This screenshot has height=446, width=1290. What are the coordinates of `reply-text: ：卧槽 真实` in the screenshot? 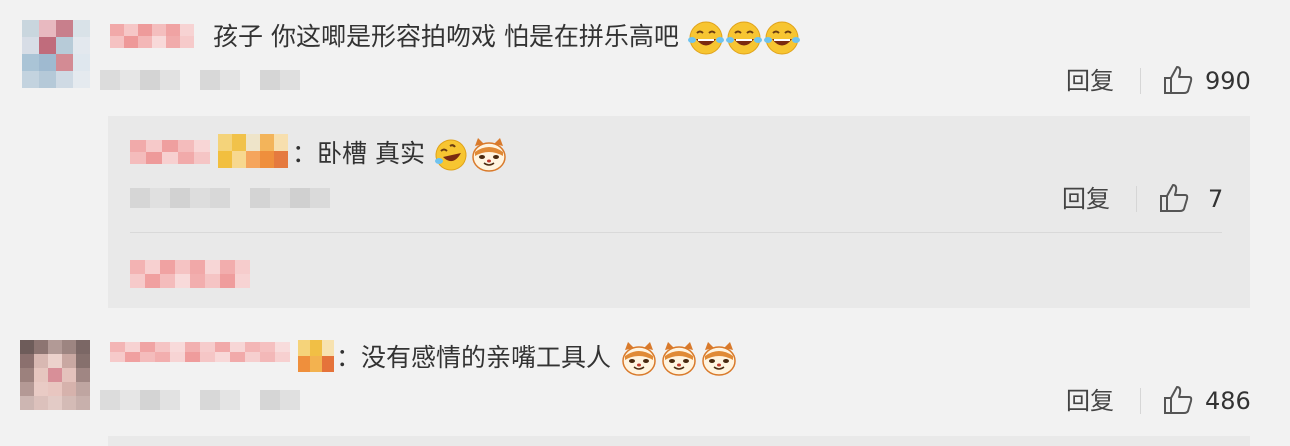 It's located at (400, 155).